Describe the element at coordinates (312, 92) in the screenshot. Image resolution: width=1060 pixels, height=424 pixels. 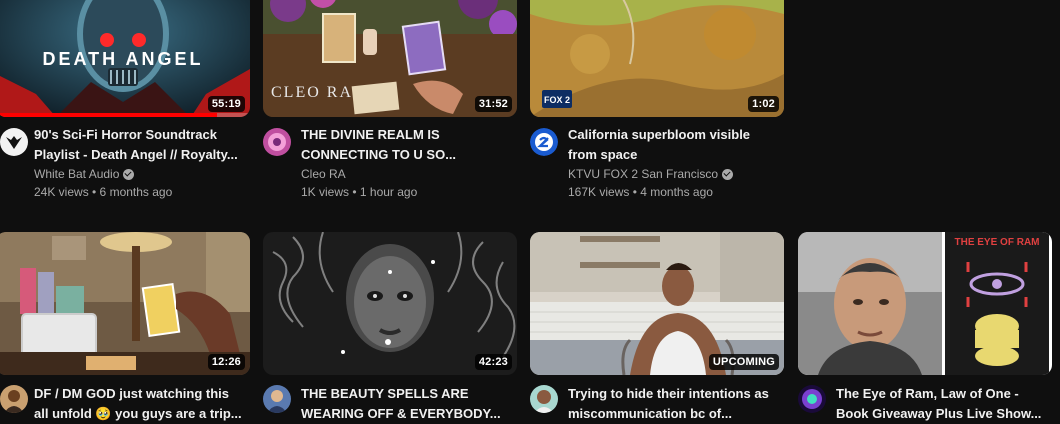
I see `thumbnail-watermark-text: CLEO RA` at that location.